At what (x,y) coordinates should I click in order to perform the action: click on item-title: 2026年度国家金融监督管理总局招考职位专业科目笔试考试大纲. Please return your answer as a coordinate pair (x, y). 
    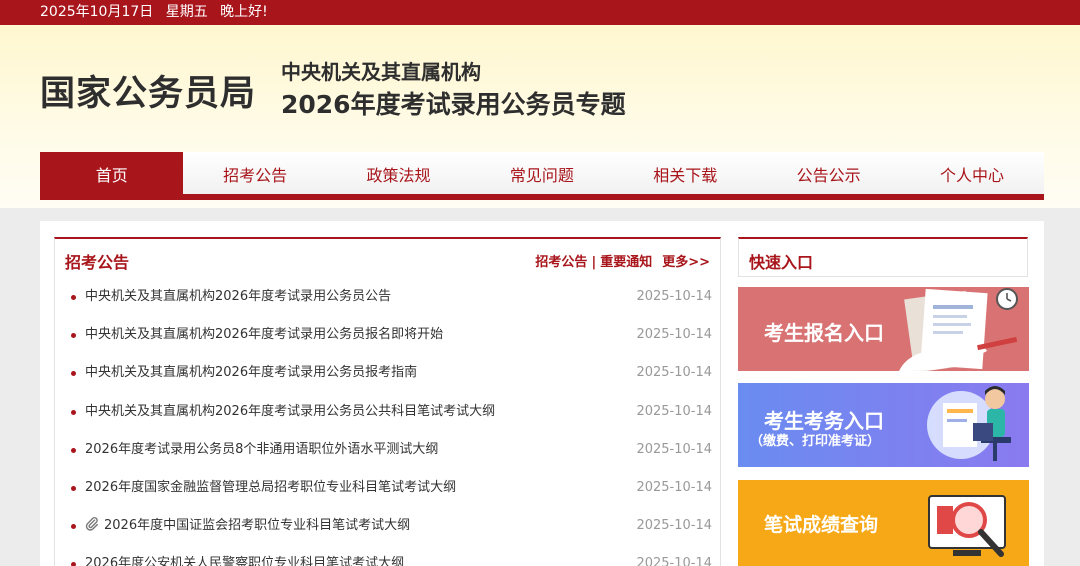
    Looking at the image, I should click on (270, 488).